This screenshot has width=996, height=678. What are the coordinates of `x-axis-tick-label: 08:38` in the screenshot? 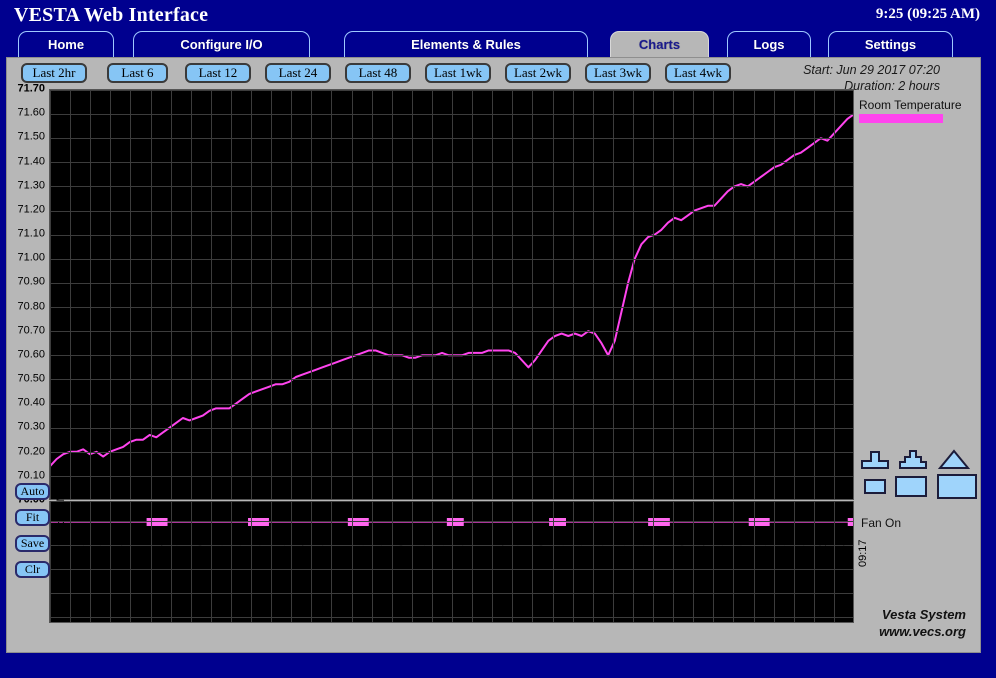 It's located at (602, 553).